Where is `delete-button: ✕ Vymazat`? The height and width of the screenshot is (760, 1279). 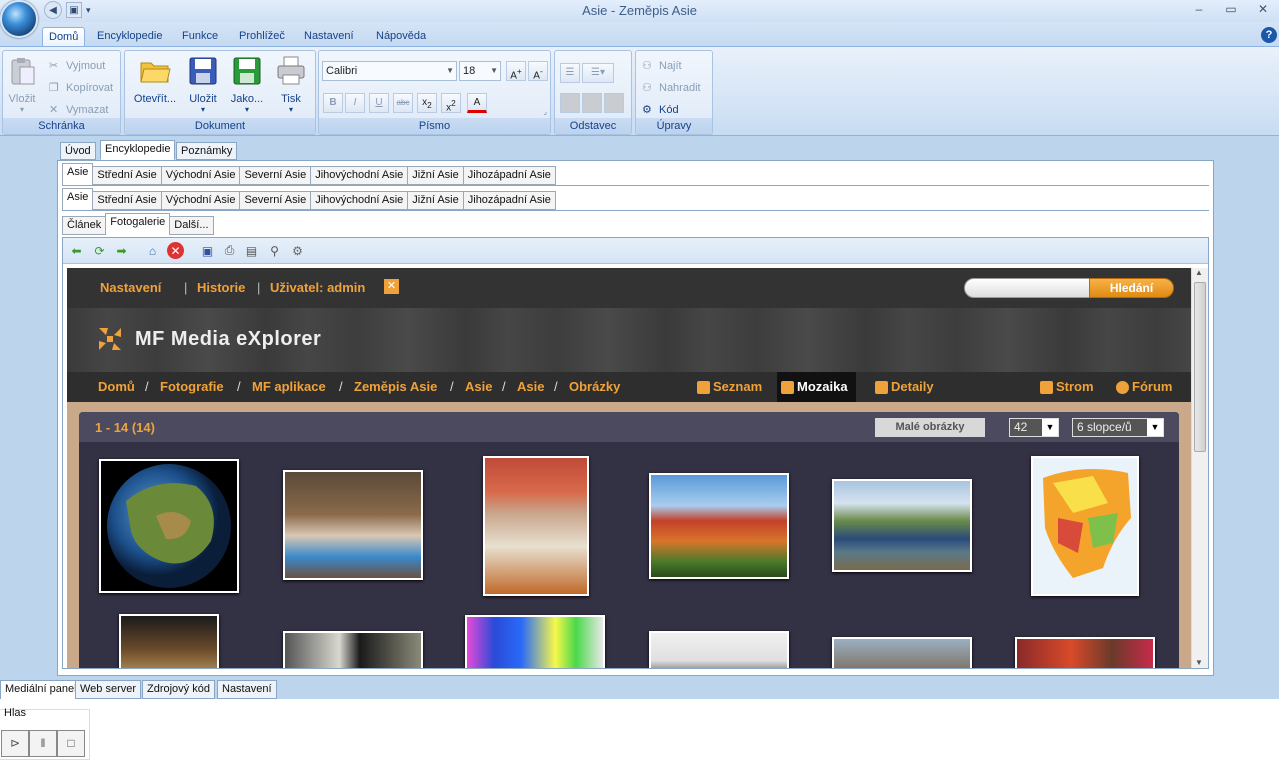 delete-button: ✕ Vymazat is located at coordinates (78, 110).